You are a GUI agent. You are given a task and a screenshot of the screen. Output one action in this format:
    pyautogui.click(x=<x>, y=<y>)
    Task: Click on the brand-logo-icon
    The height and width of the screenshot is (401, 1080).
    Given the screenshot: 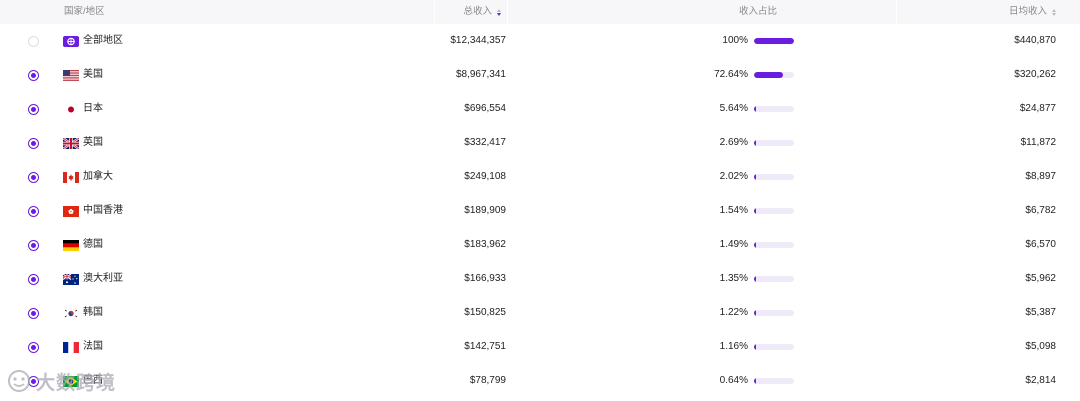 What is the action you would take?
    pyautogui.click(x=19, y=381)
    